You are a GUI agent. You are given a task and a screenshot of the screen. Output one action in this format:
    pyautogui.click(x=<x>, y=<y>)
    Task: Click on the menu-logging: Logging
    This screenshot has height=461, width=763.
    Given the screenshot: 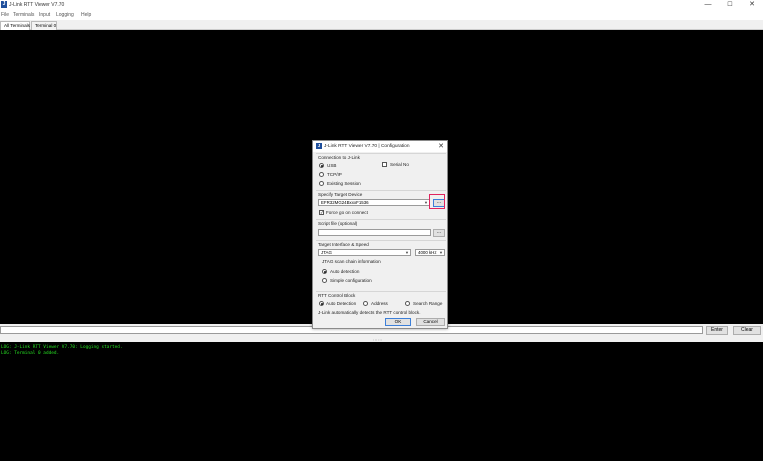 What is the action you would take?
    pyautogui.click(x=65, y=15)
    